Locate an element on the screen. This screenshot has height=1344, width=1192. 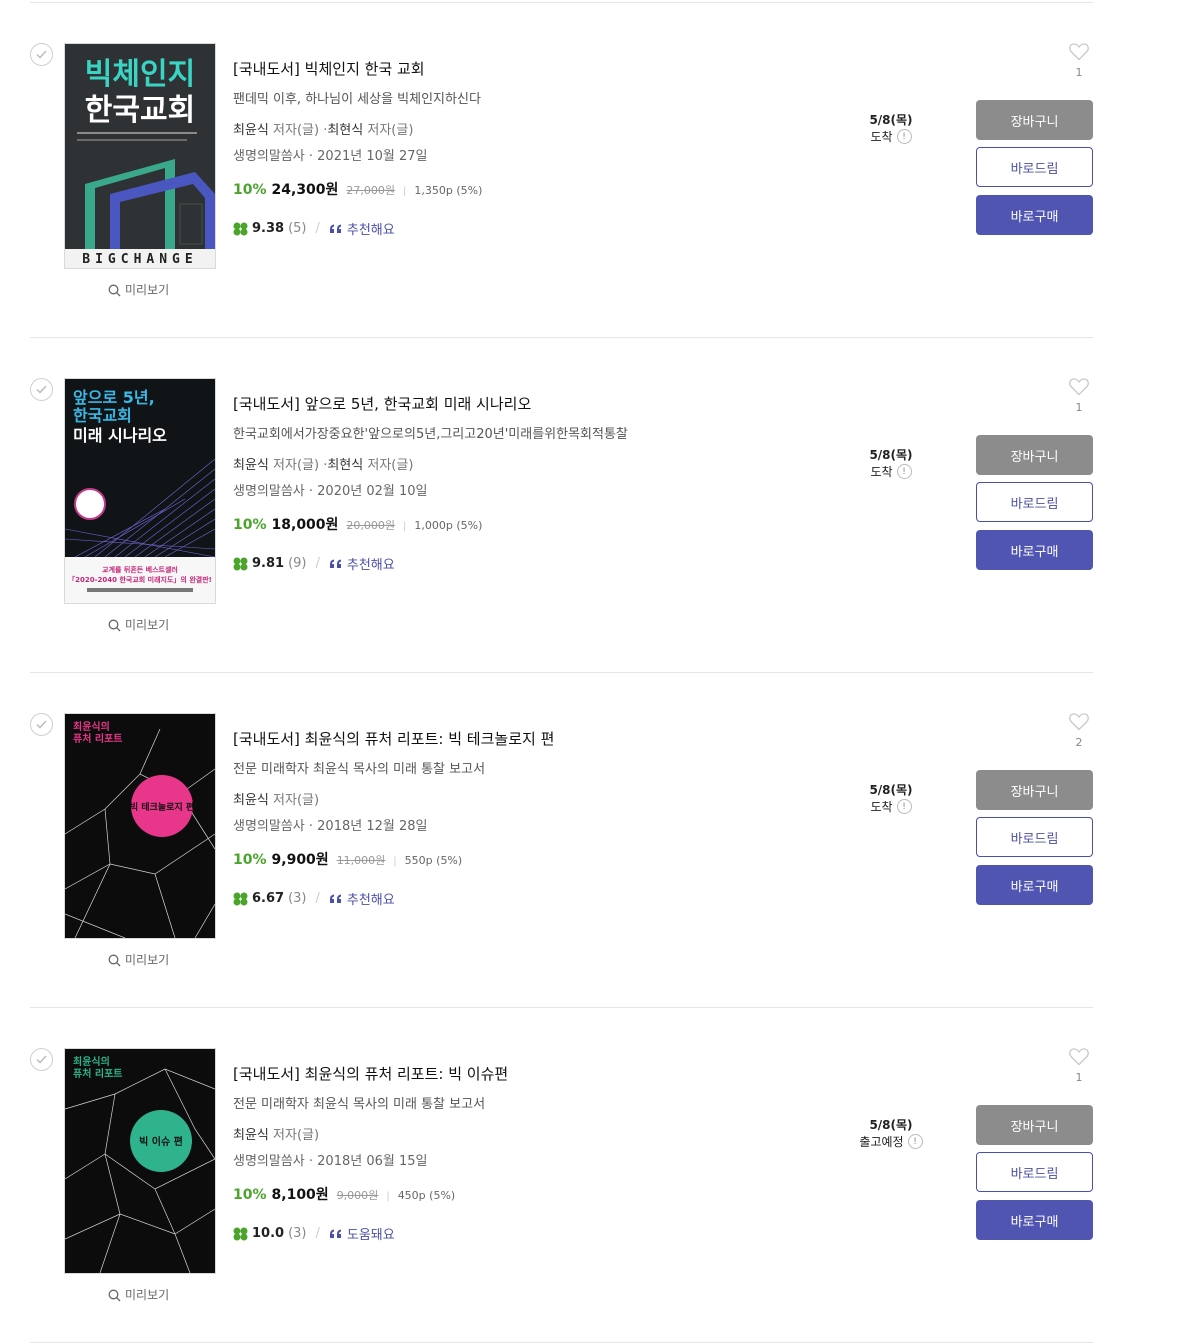
sale-price: 8,100원 is located at coordinates (300, 1195).